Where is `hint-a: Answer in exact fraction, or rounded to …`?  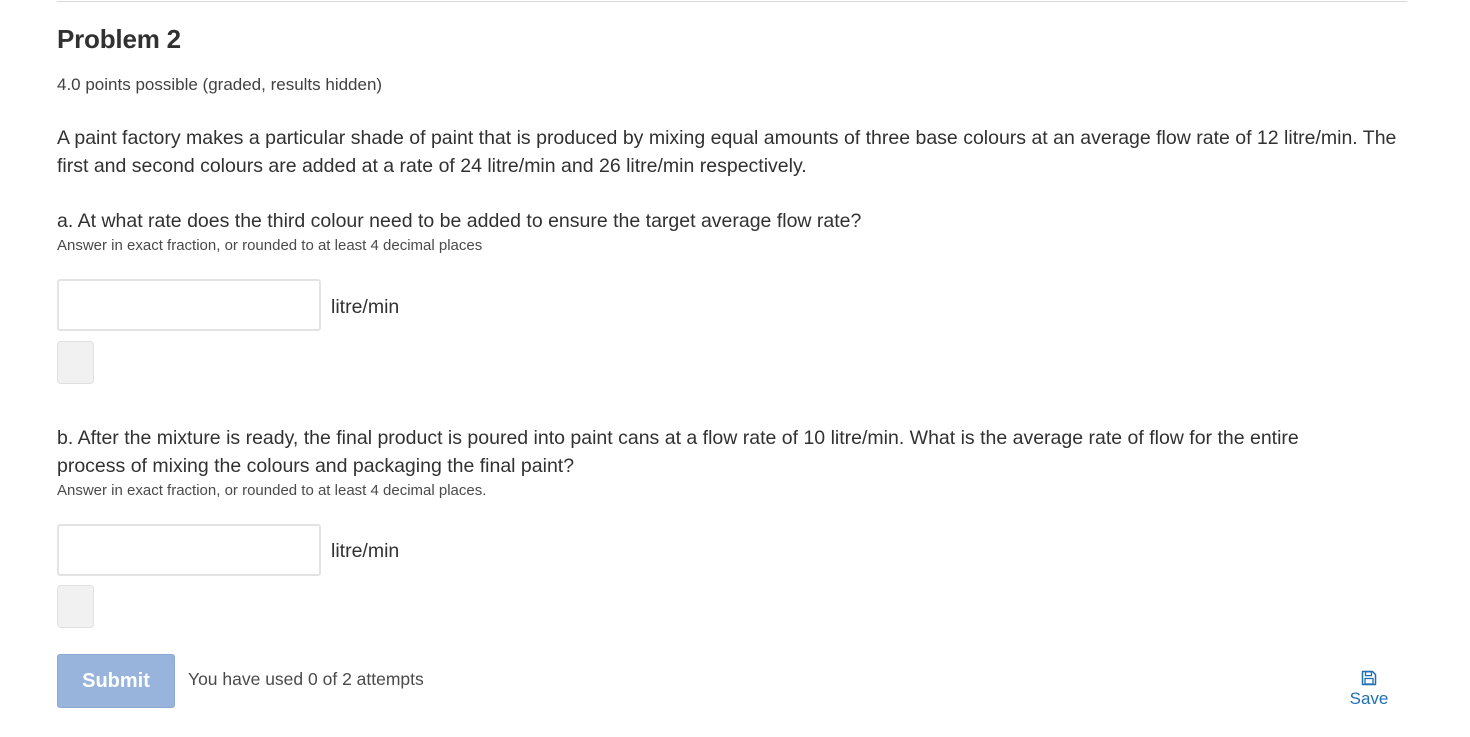
hint-a: Answer in exact fraction, or rounded to … is located at coordinates (270, 245).